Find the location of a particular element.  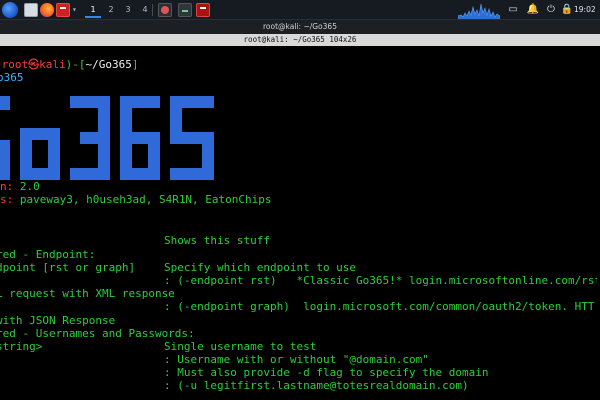

kali-dragon-icon is located at coordinates (10, 10).